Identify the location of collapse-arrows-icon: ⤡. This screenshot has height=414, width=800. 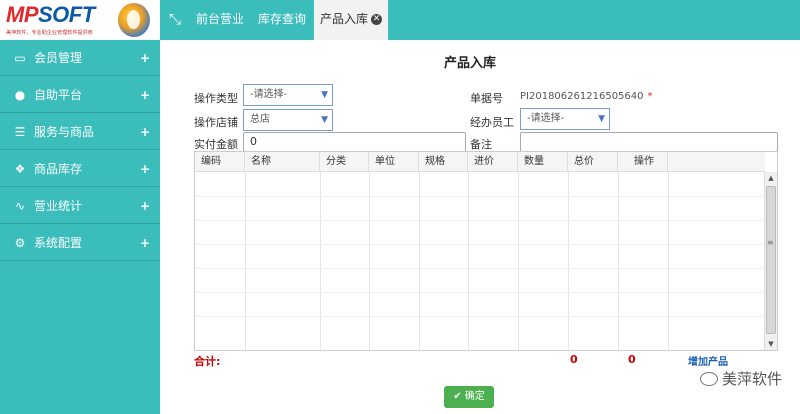
(175, 19).